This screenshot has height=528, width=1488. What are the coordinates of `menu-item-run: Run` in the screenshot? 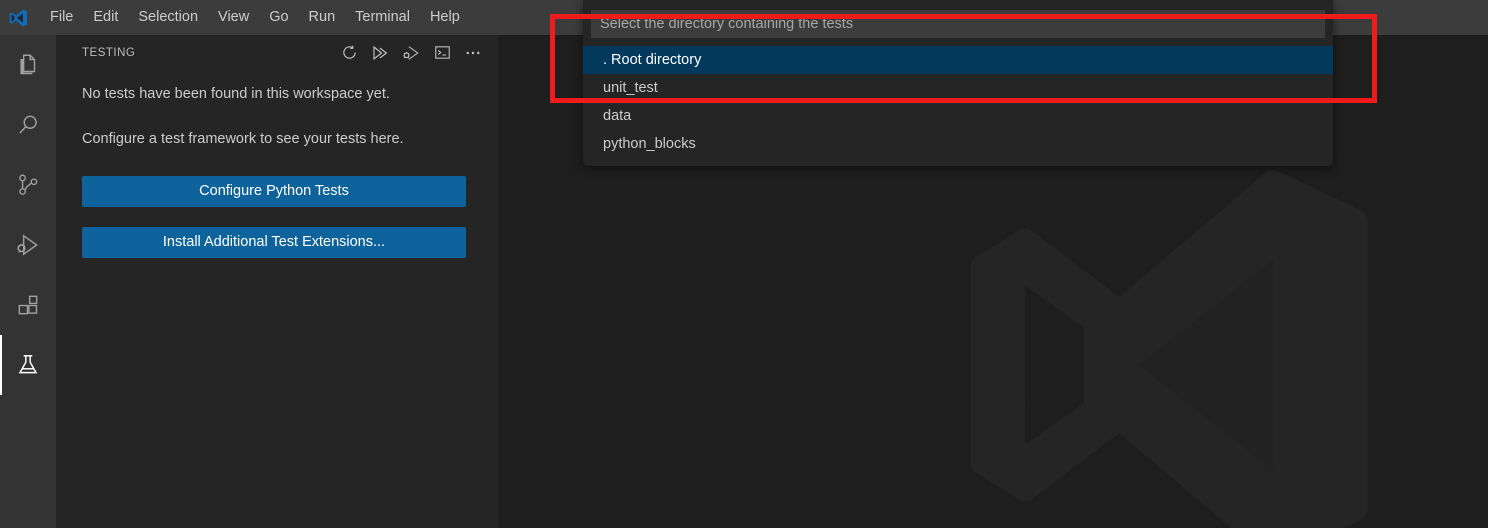 It's located at (322, 17).